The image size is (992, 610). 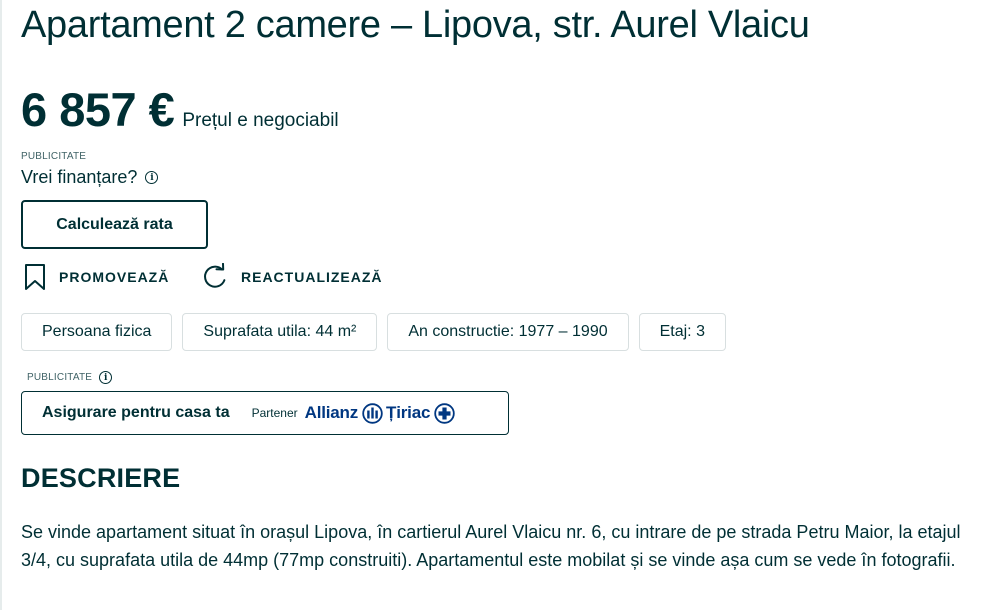 I want to click on ad-label-insurance-row: PUBLICITATE i, so click(x=70, y=377).